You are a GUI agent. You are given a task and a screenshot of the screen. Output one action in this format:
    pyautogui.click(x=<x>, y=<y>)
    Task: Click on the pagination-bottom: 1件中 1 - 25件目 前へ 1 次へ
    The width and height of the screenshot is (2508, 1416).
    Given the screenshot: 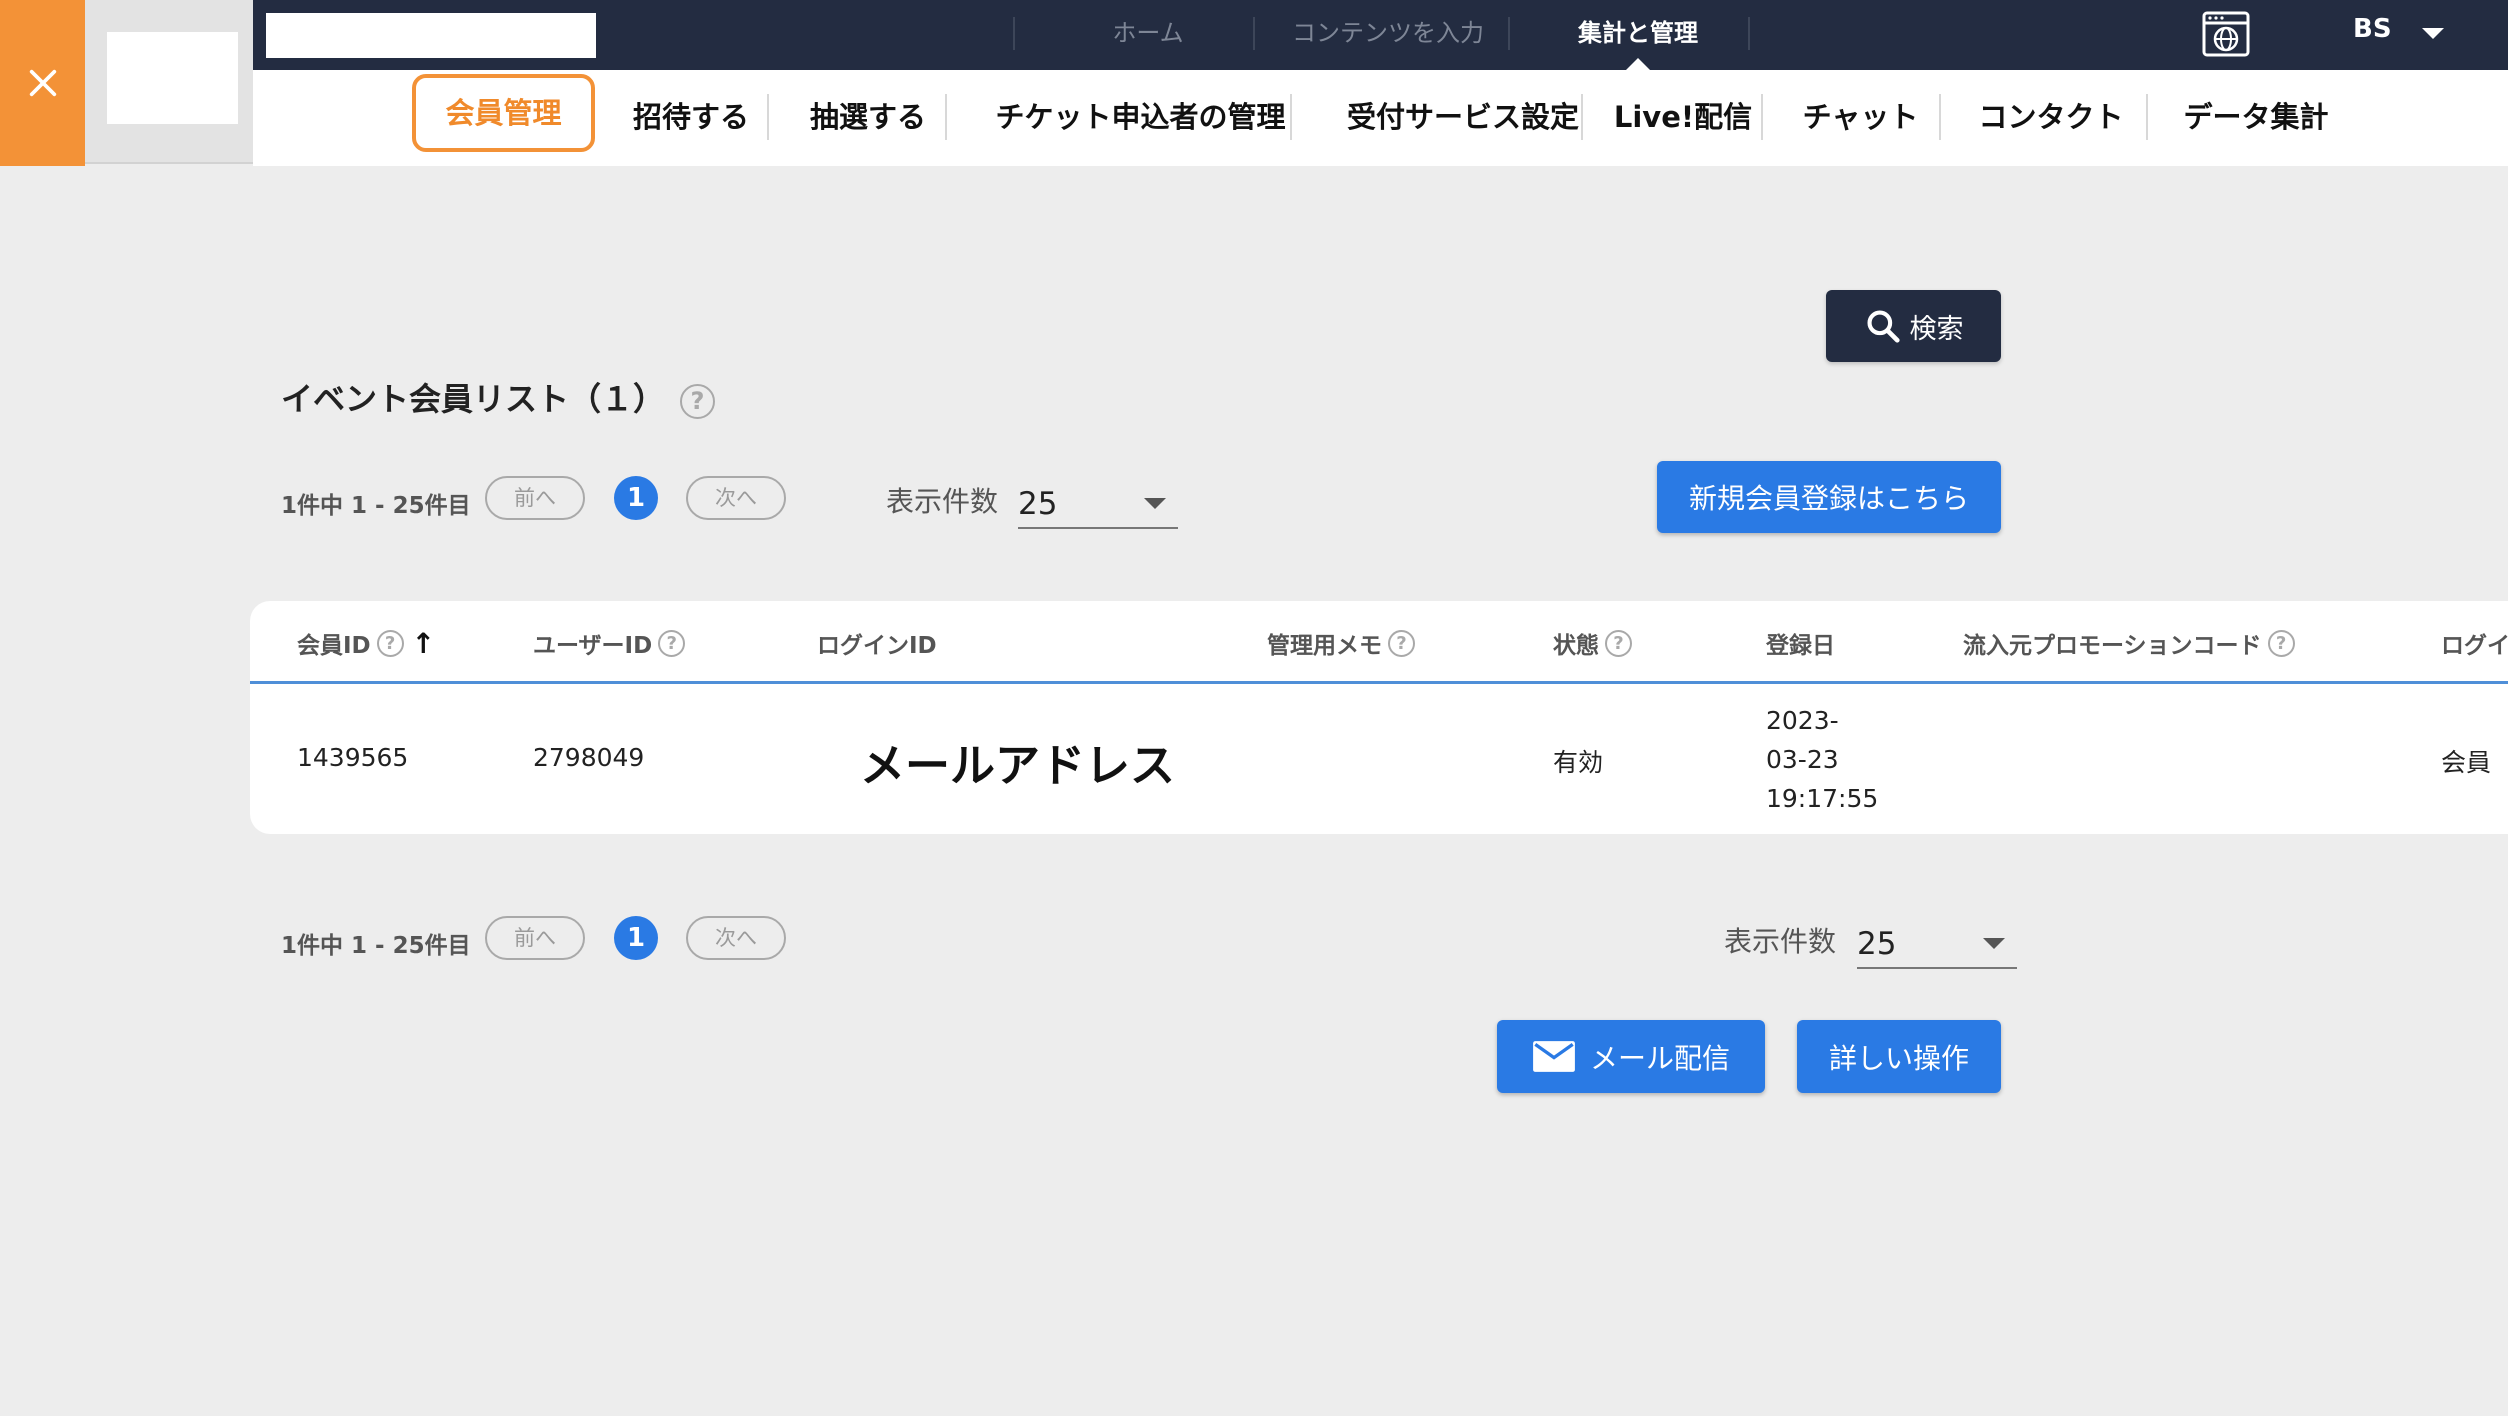 What is the action you would take?
    pyautogui.click(x=541, y=938)
    